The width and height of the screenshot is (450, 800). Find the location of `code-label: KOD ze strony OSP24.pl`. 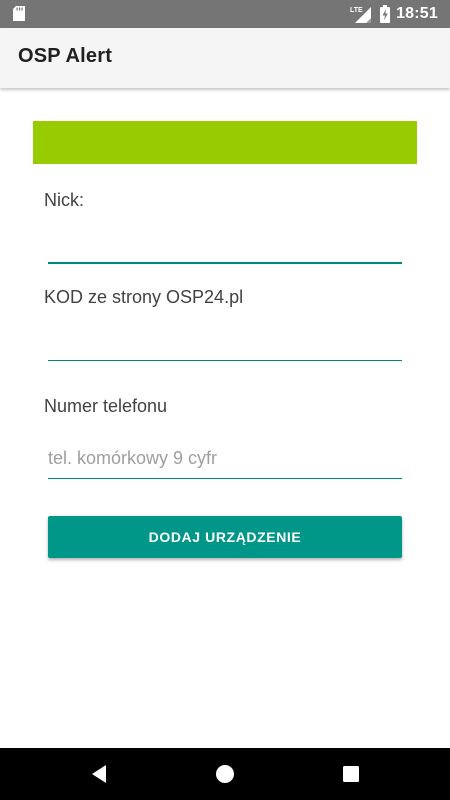

code-label: KOD ze strony OSP24.pl is located at coordinates (144, 297).